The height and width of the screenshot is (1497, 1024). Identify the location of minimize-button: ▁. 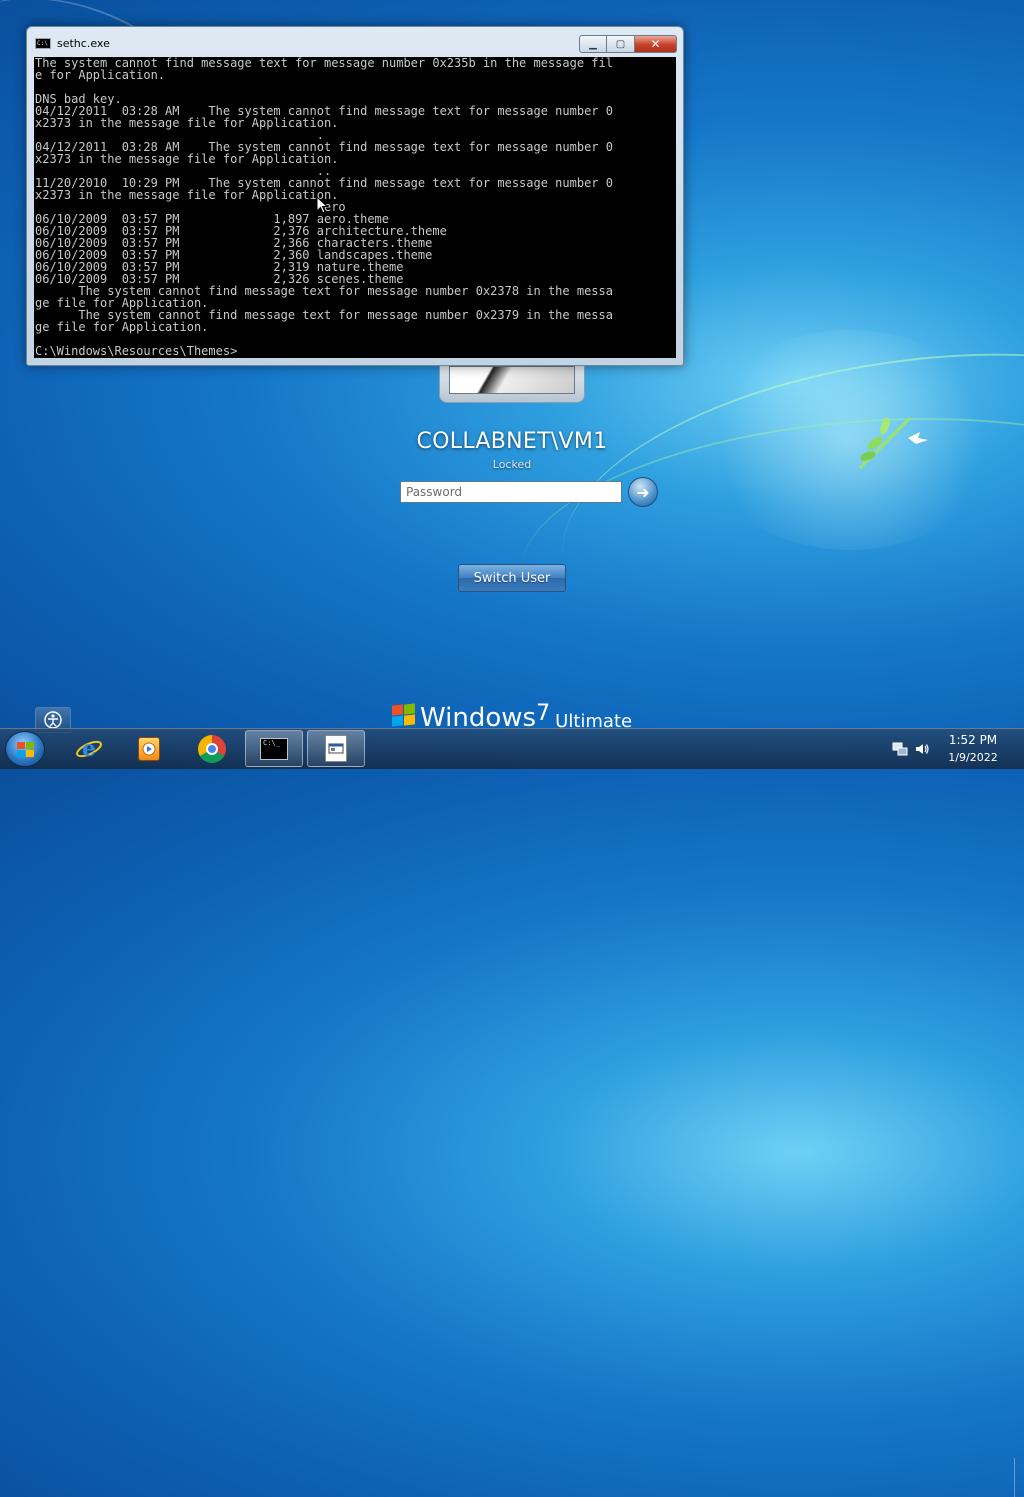
(593, 44).